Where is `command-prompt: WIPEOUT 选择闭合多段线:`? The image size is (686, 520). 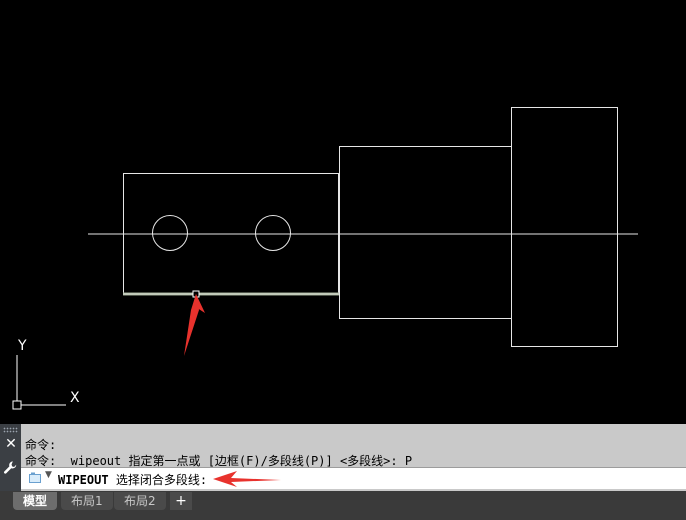 command-prompt: WIPEOUT 选择闭合多段线: is located at coordinates (132, 479).